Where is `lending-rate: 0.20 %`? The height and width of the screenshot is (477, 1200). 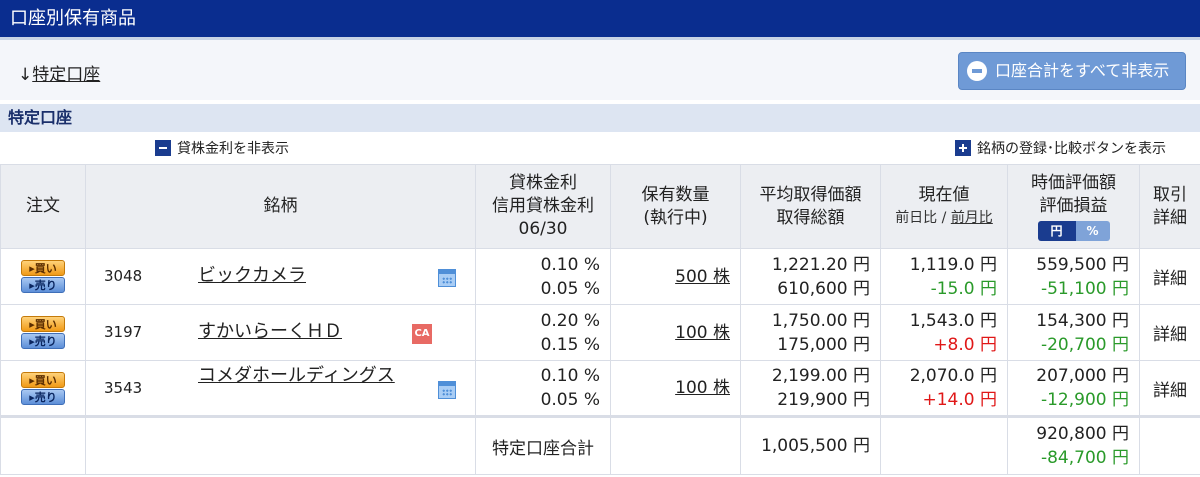 lending-rate: 0.20 % is located at coordinates (570, 320).